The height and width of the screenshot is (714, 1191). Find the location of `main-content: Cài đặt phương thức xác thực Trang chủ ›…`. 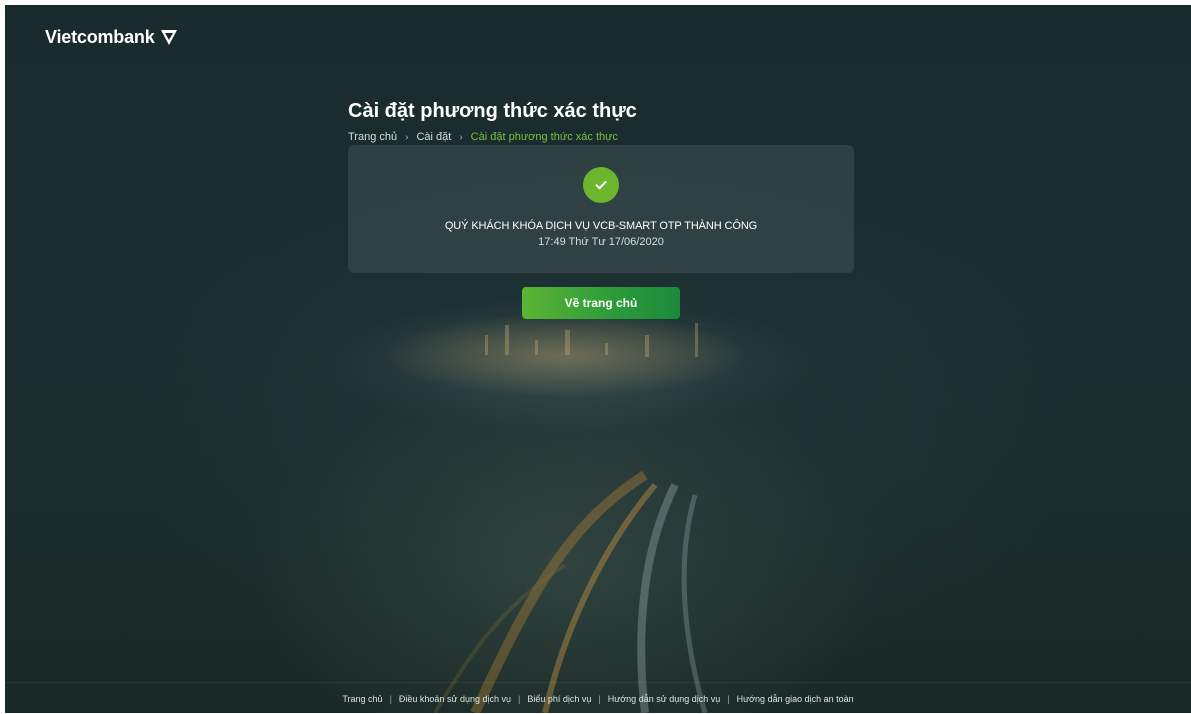

main-content: Cài đặt phương thức xác thực Trang chủ ›… is located at coordinates (601, 185).